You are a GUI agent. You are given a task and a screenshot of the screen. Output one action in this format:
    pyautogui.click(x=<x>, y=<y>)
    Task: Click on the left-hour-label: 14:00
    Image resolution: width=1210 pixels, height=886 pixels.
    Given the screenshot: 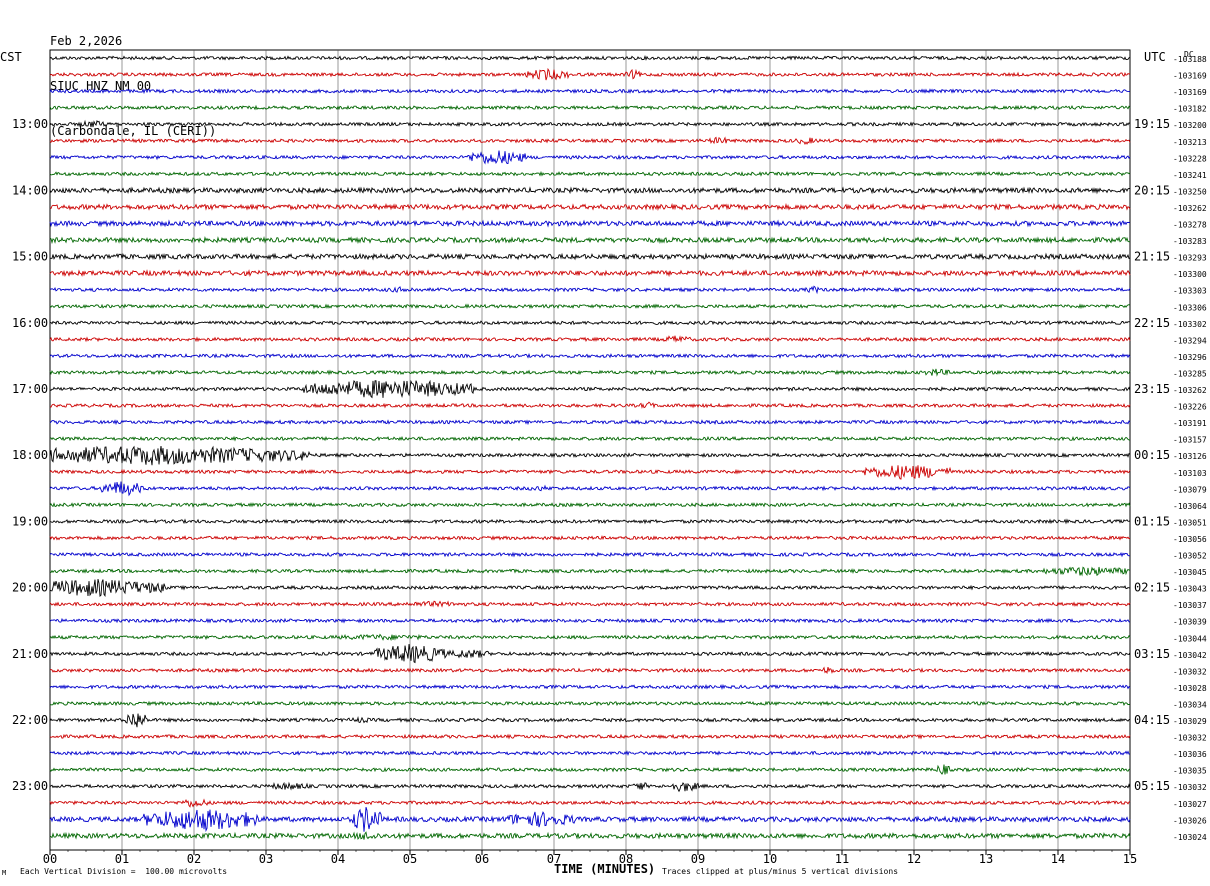 What is the action you would take?
    pyautogui.click(x=30, y=190)
    